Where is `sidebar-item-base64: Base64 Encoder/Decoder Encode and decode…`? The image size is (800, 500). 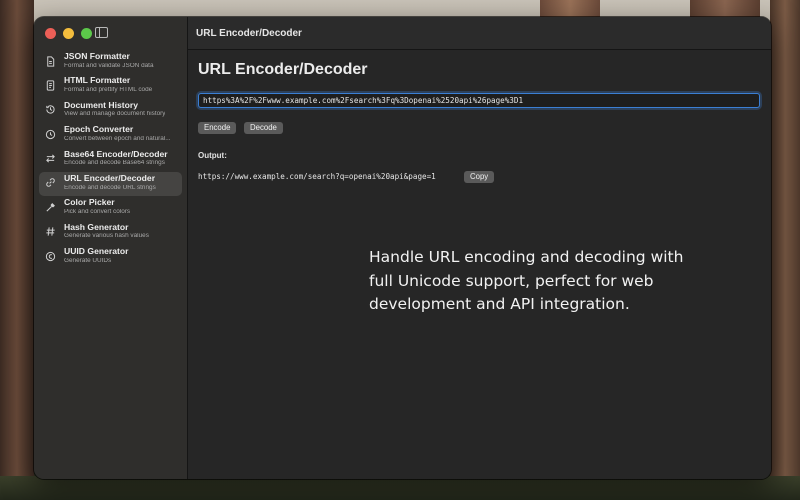
sidebar-item-base64: Base64 Encoder/Decoder Encode and decode… is located at coordinates (110, 160).